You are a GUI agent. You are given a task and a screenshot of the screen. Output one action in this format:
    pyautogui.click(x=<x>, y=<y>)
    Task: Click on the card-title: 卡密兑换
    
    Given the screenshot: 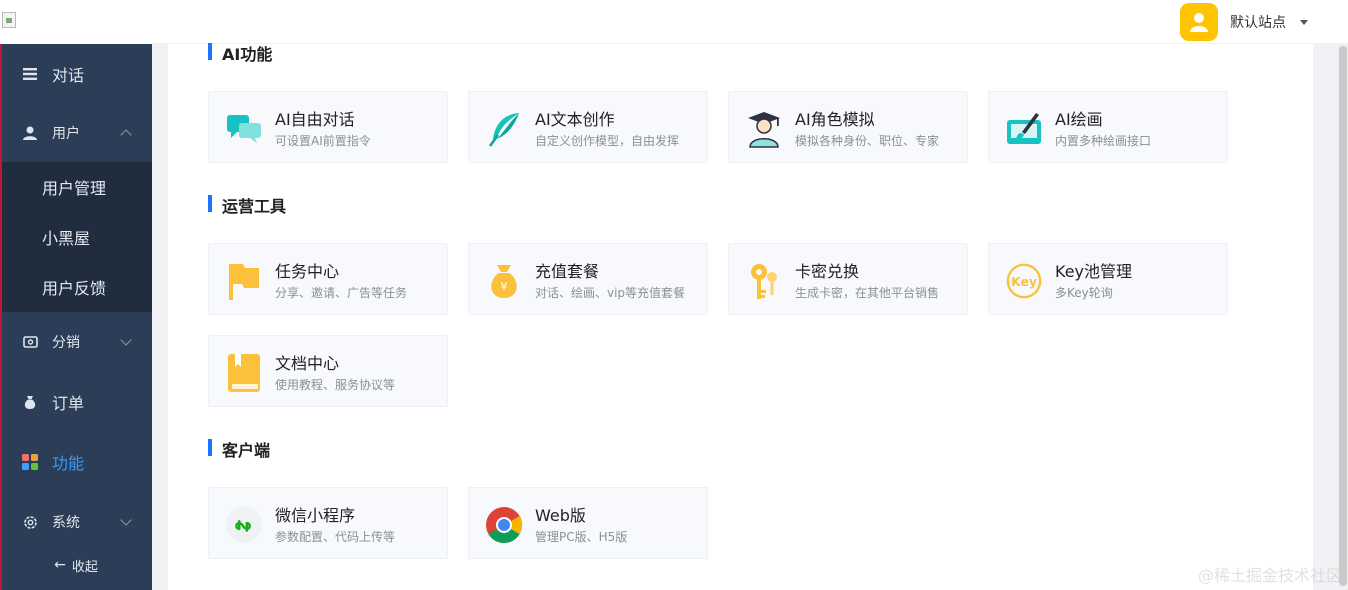 What is the action you would take?
    pyautogui.click(x=827, y=271)
    